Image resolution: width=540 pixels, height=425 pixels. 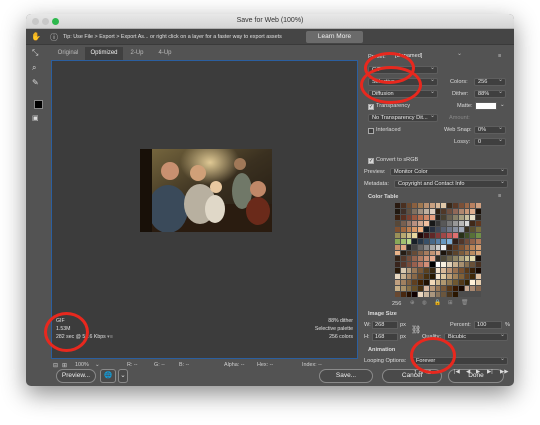 I want to click on colors-select: 256, so click(x=490, y=82).